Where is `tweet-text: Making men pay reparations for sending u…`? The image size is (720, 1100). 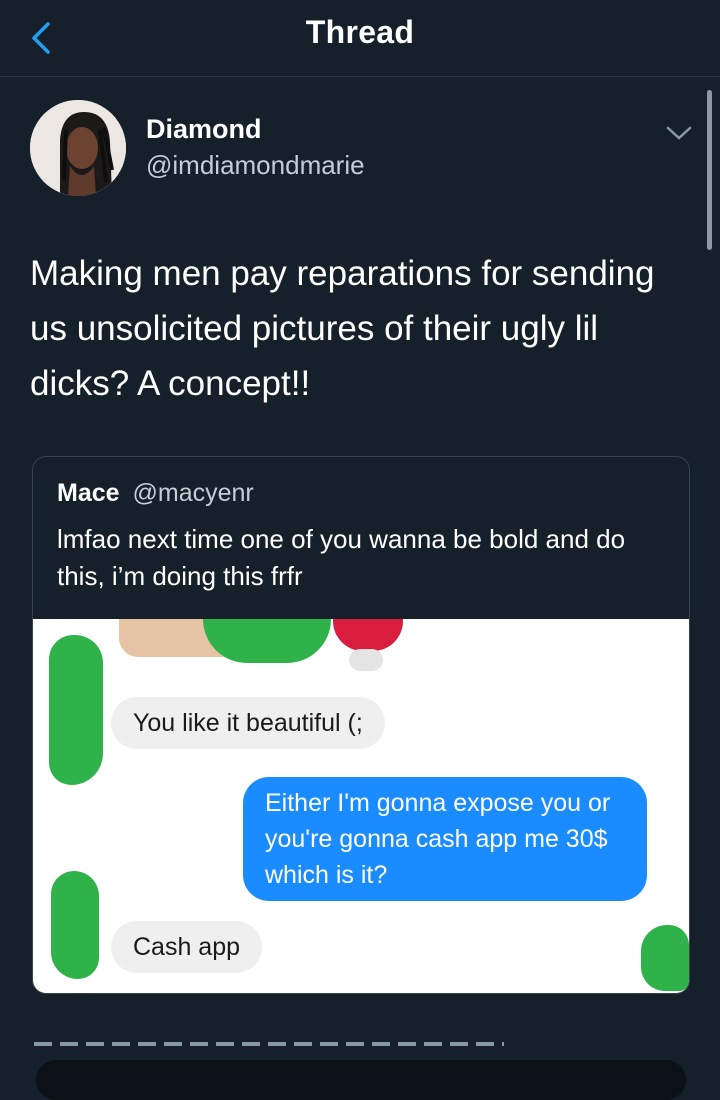 tweet-text: Making men pay reparations for sending u… is located at coordinates (342, 328).